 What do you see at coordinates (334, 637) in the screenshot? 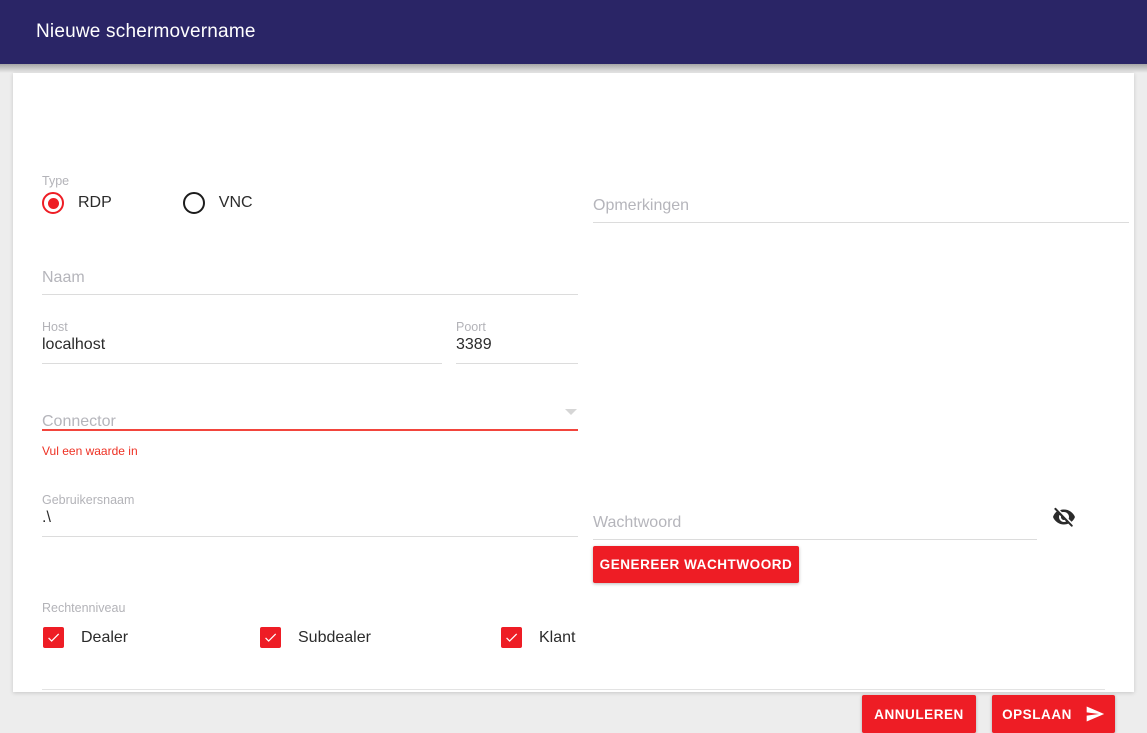
I see `checkbox-subdealer-label: Subdealer` at bounding box center [334, 637].